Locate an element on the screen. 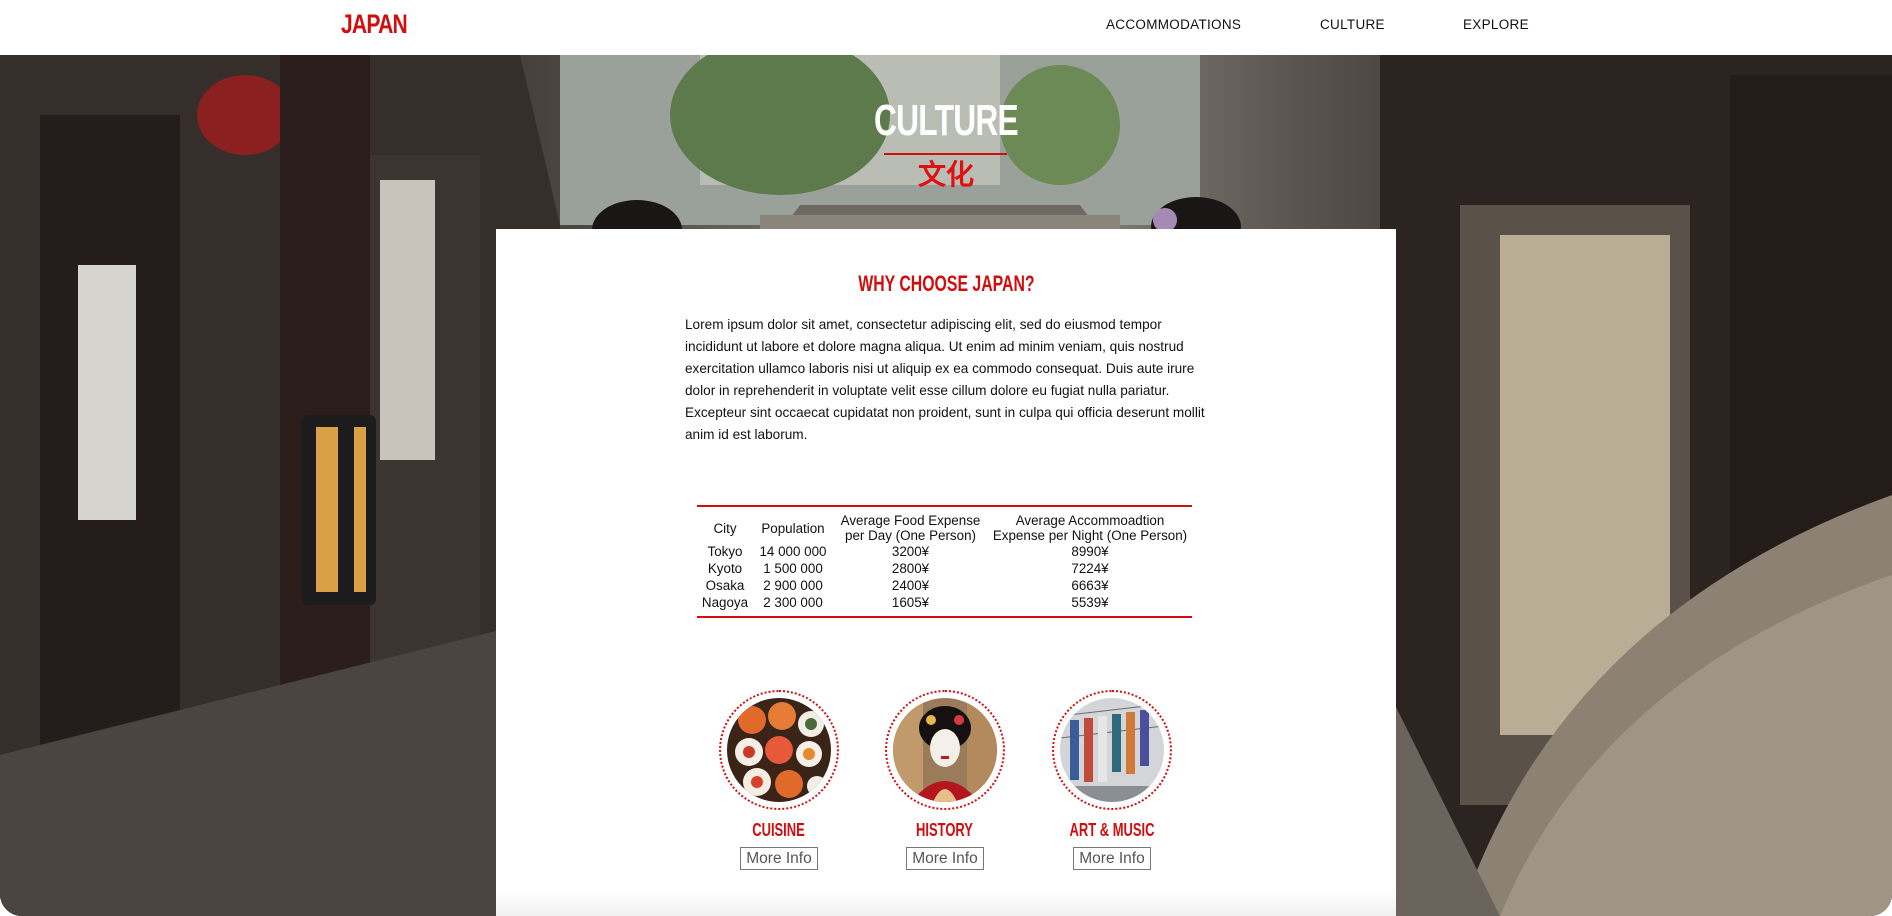 The height and width of the screenshot is (916, 1892). page-title: CULTURE is located at coordinates (946, 121).